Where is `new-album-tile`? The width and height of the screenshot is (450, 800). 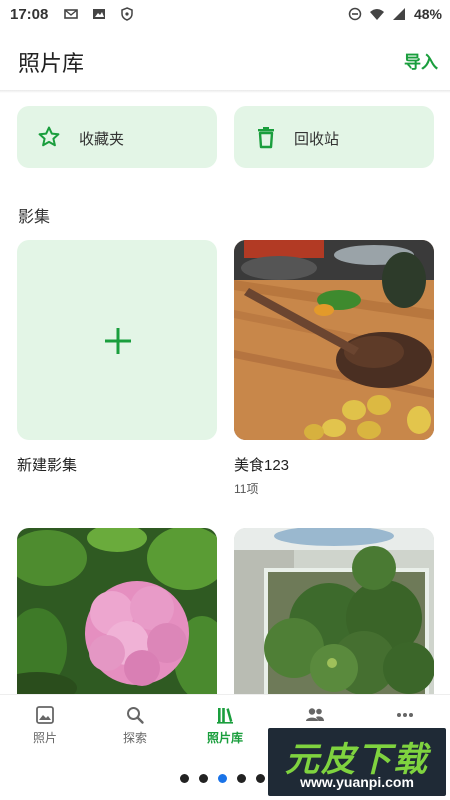
new-album-tile is located at coordinates (117, 340).